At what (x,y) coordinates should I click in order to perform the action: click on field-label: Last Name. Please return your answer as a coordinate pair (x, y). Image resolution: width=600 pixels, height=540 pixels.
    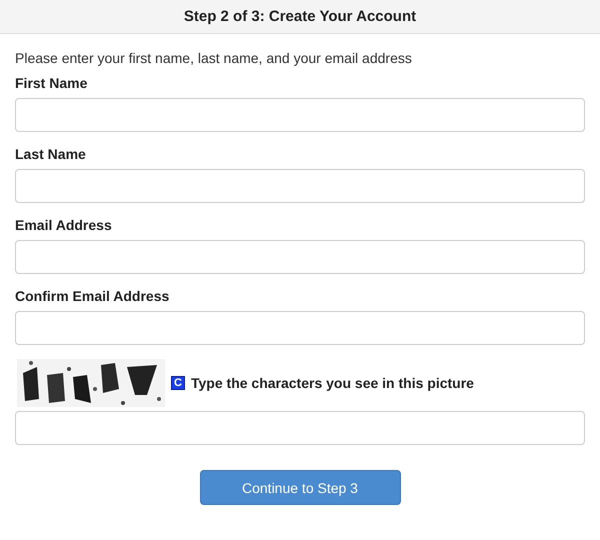
    Looking at the image, I should click on (50, 154).